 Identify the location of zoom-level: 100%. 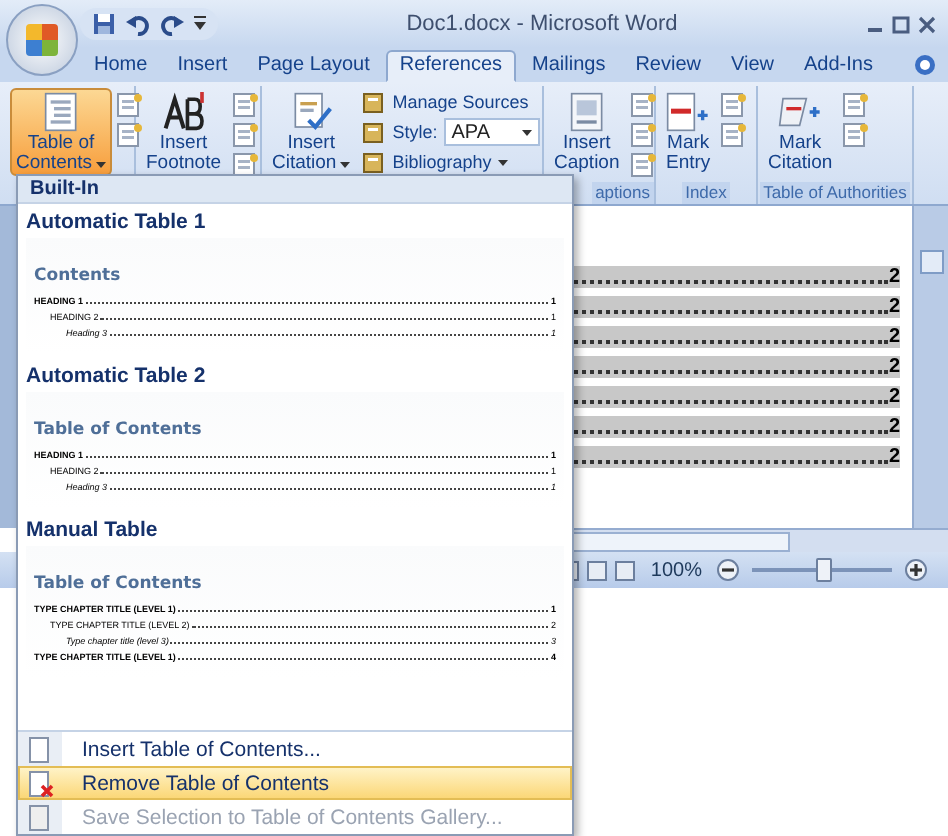
(676, 570).